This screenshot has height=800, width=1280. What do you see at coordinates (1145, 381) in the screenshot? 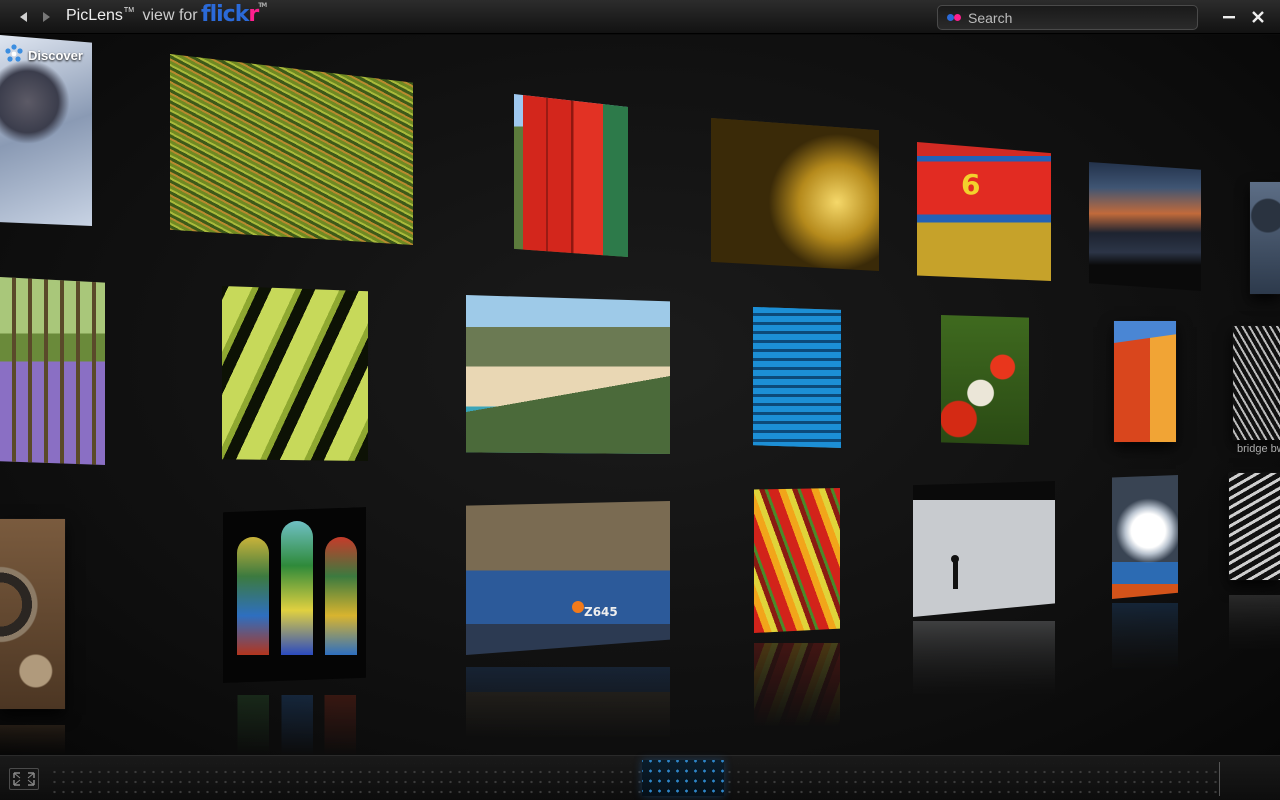
I see `photo-tile-orange-house` at bounding box center [1145, 381].